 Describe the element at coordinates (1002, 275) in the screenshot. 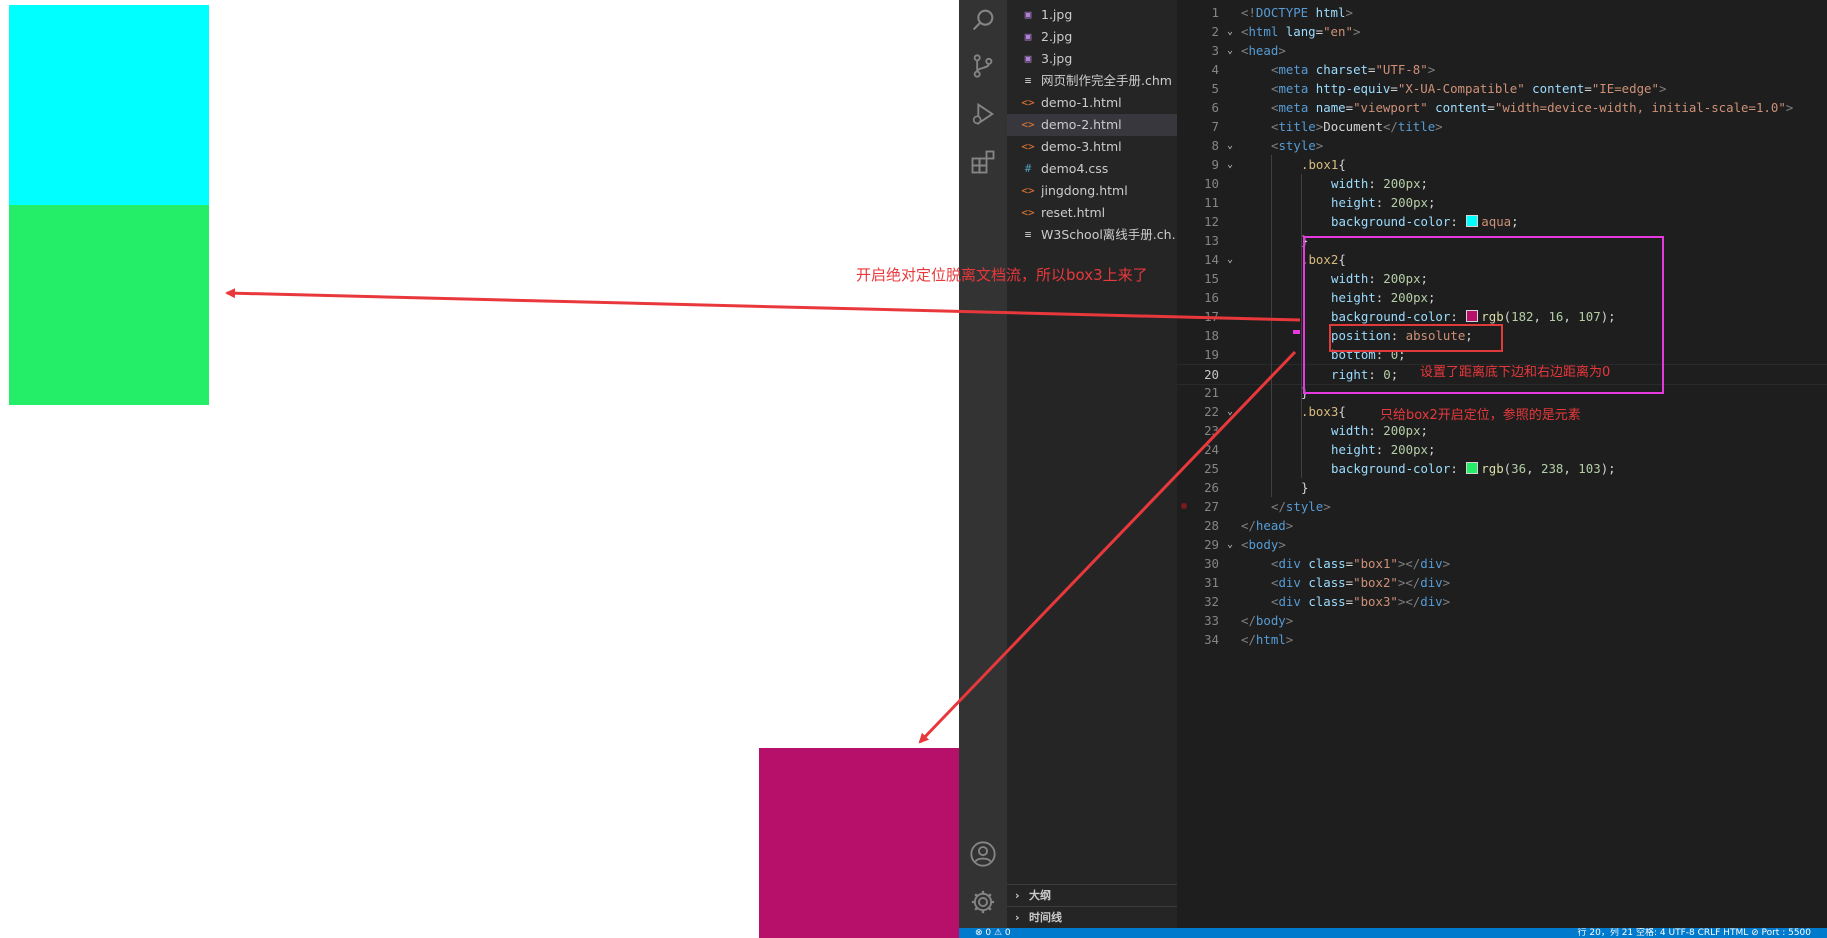

I see `annotation-absolute-note: 开启绝对定位脱离文档流，所以box3上来了` at that location.